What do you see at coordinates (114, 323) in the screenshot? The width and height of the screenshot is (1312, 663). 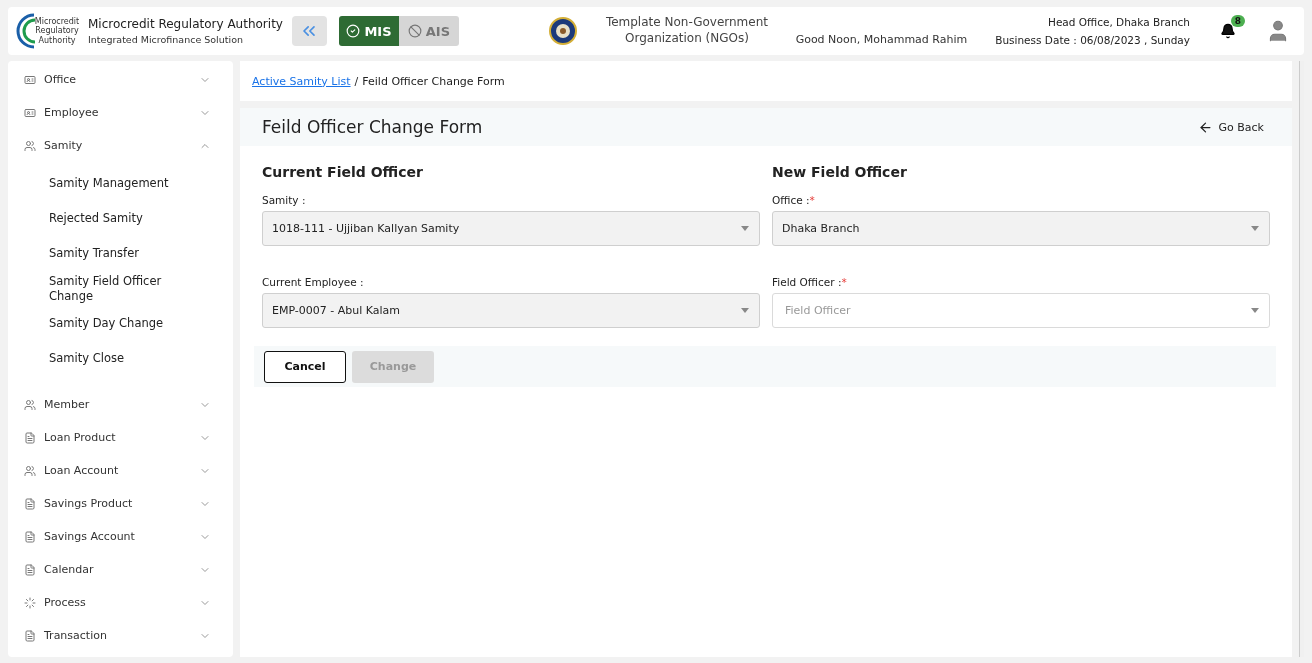 I see `submenu-item: Samity Day Change` at bounding box center [114, 323].